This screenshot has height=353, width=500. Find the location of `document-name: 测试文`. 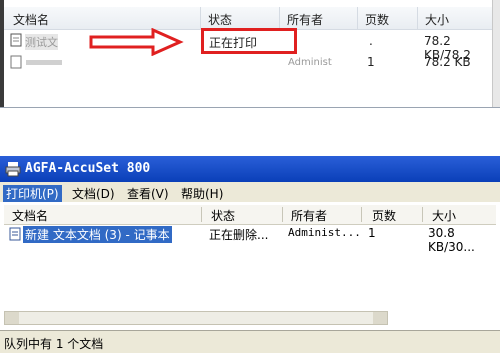

document-name: 测试文 is located at coordinates (41, 42).